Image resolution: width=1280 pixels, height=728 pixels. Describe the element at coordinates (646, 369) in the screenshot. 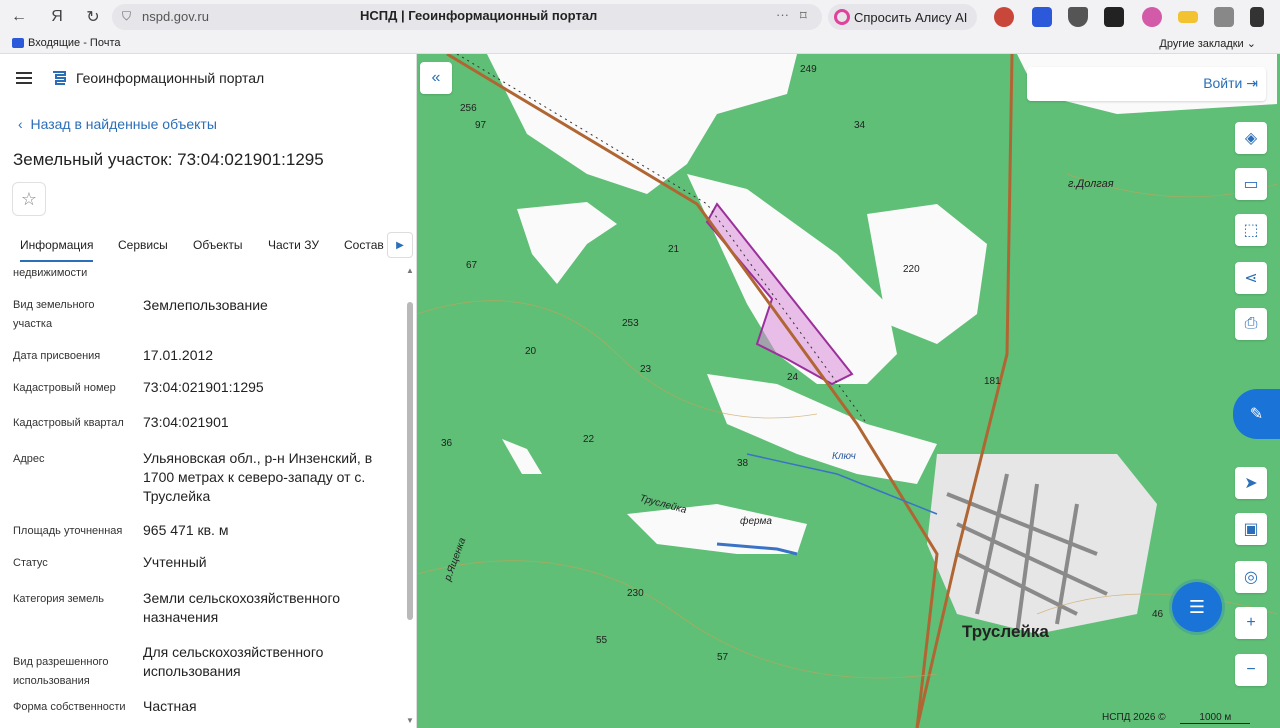

I see `map-number-label: 23` at that location.